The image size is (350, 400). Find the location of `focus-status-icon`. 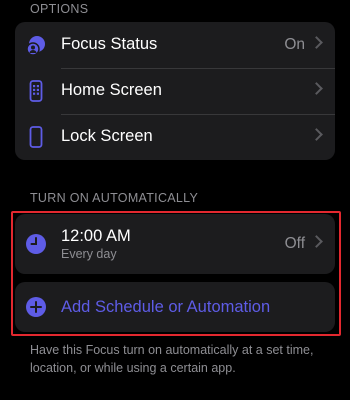

focus-status-icon is located at coordinates (36, 45).